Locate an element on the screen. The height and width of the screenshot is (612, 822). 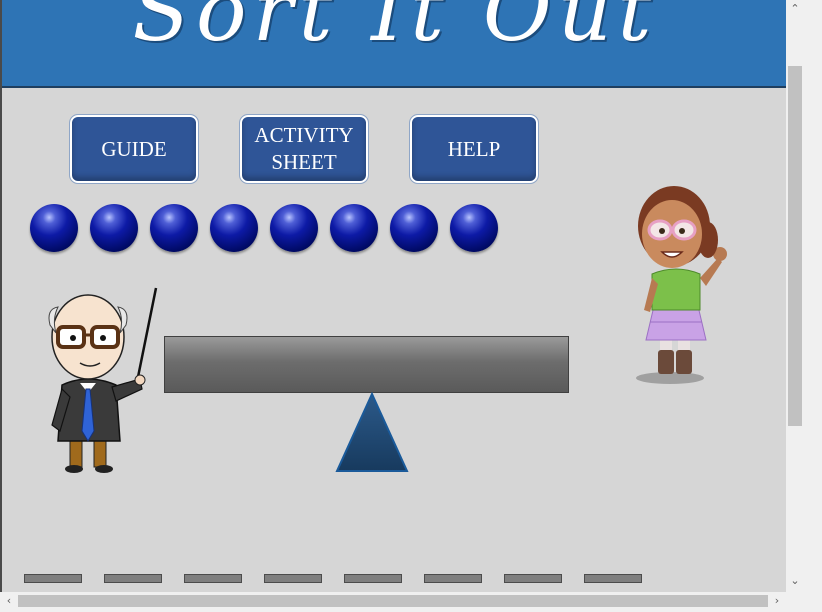
teacher-character-icon is located at coordinates (103, 380).